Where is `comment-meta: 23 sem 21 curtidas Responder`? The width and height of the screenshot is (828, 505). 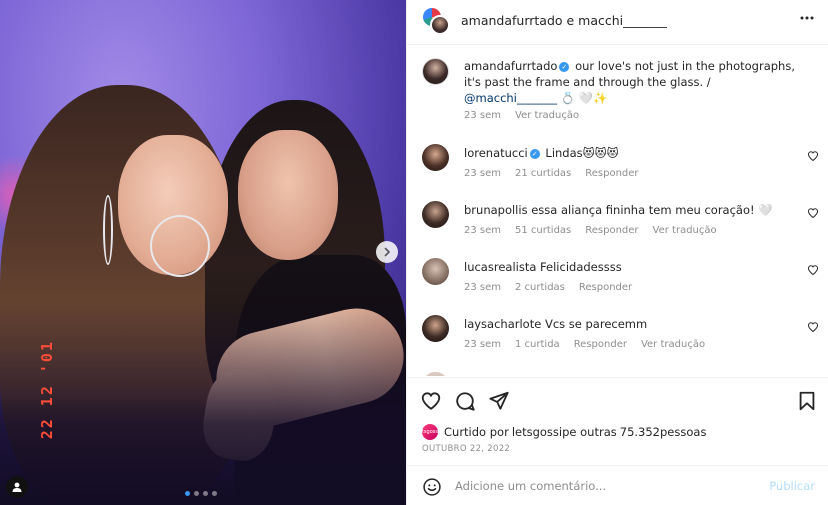
comment-meta: 23 sem 21 curtidas Responder is located at coordinates (551, 173).